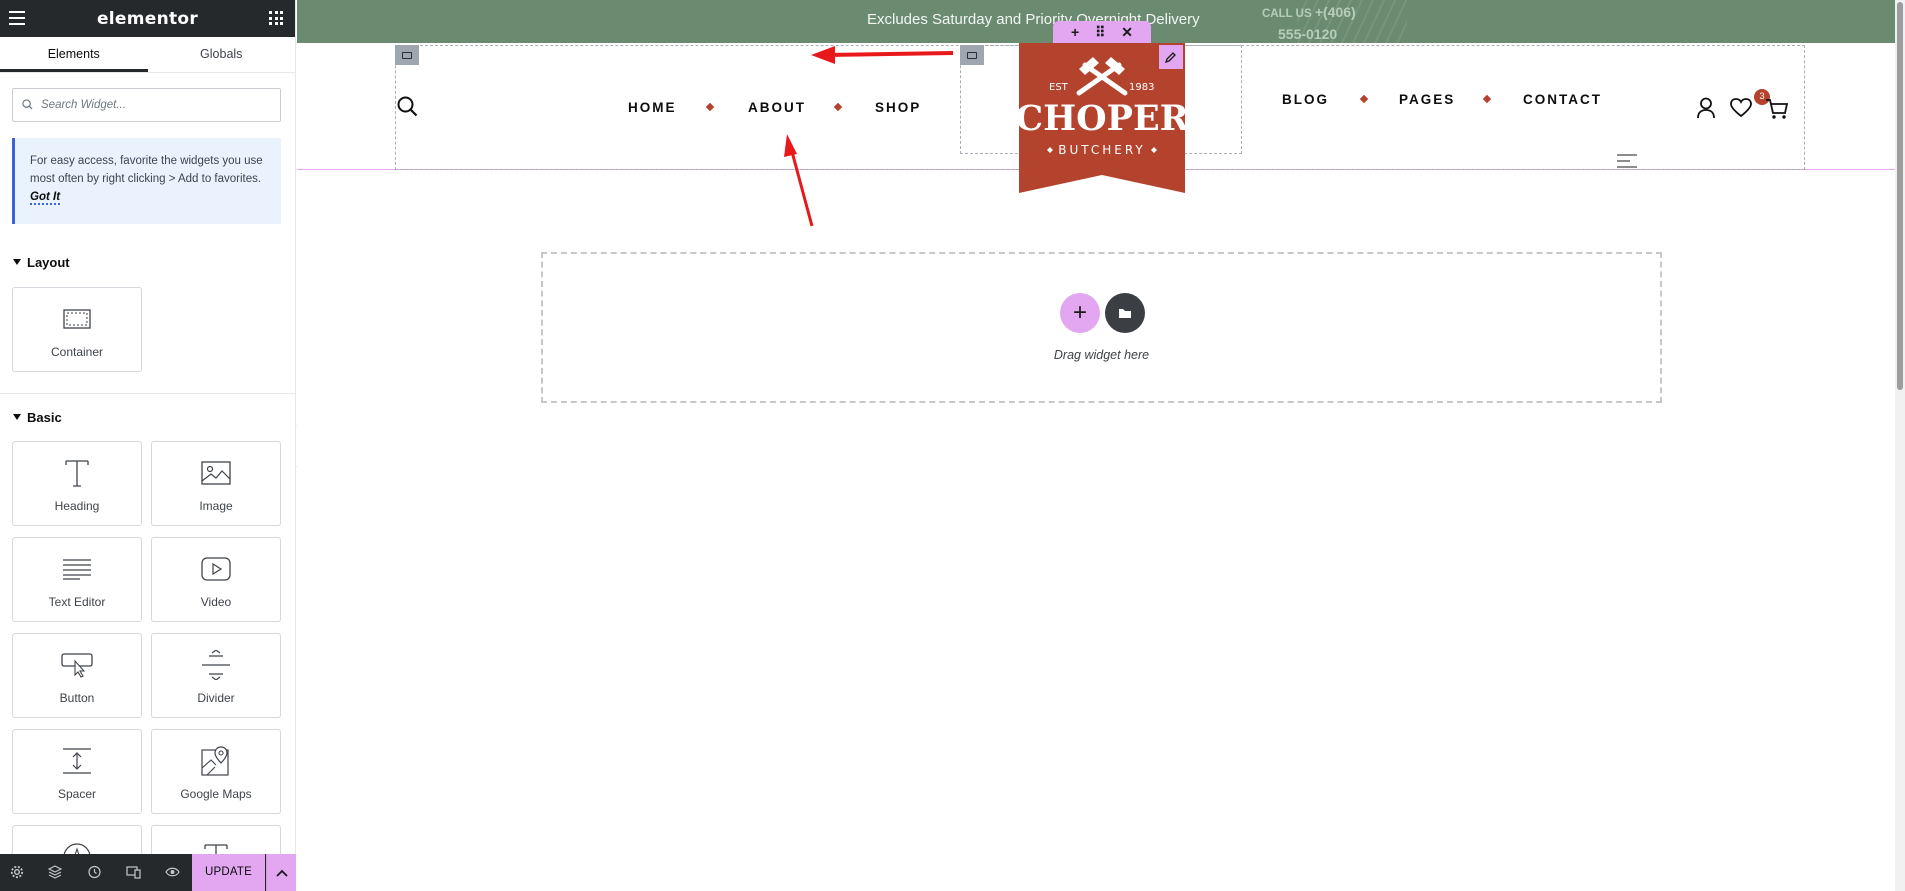 This screenshot has width=1905, height=891. I want to click on responsive-icon, so click(133, 872).